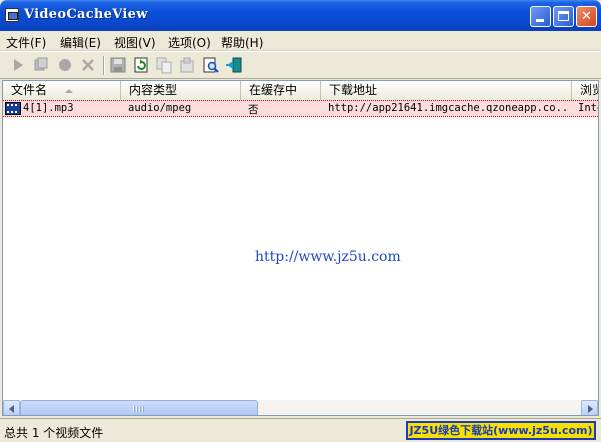 The width and height of the screenshot is (601, 442). Describe the element at coordinates (446, 90) in the screenshot. I see `column-header-download-url: 下载地址` at that location.